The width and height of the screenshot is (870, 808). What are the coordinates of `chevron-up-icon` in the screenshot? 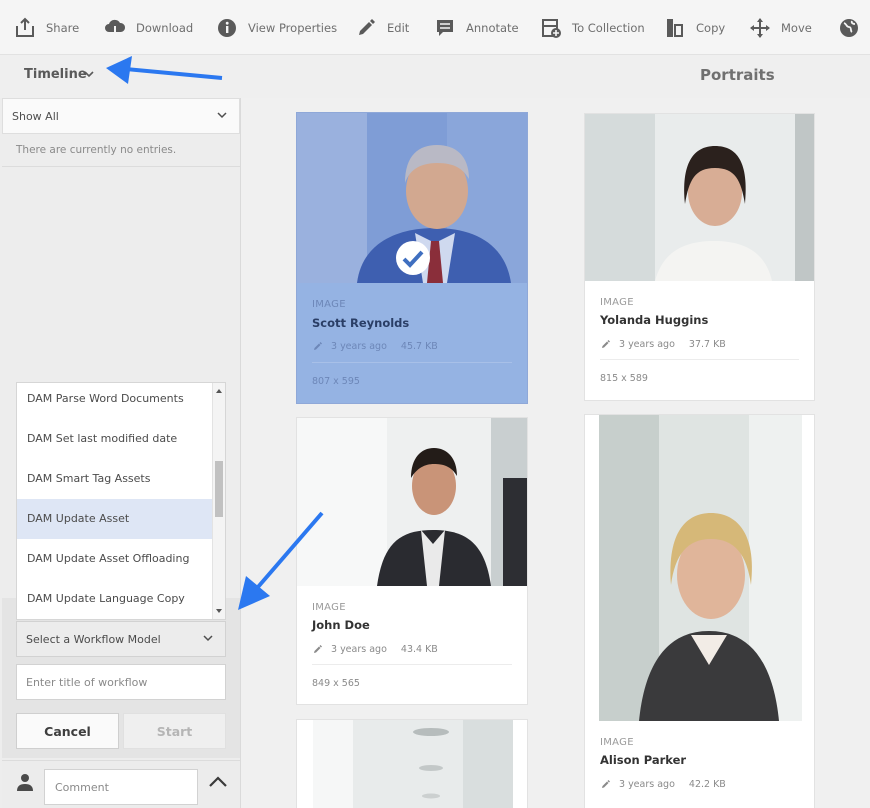 It's located at (218, 782).